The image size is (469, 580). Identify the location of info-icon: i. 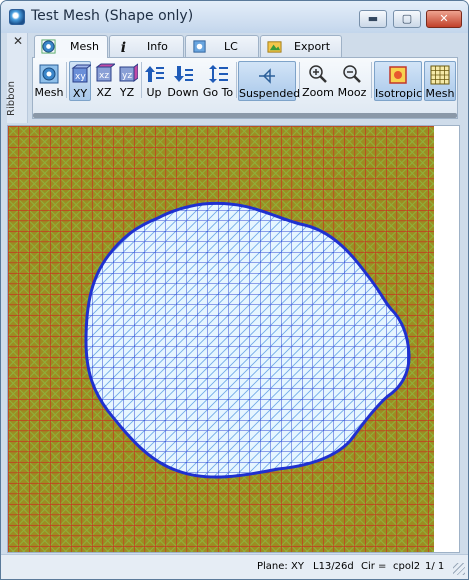
(123, 47).